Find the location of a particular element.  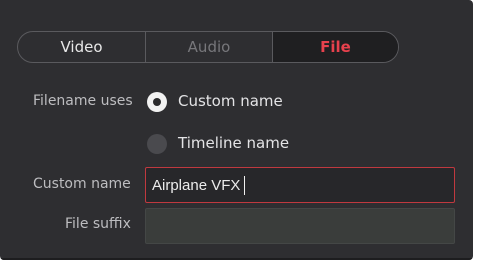

tab-audio: Audio is located at coordinates (209, 47).